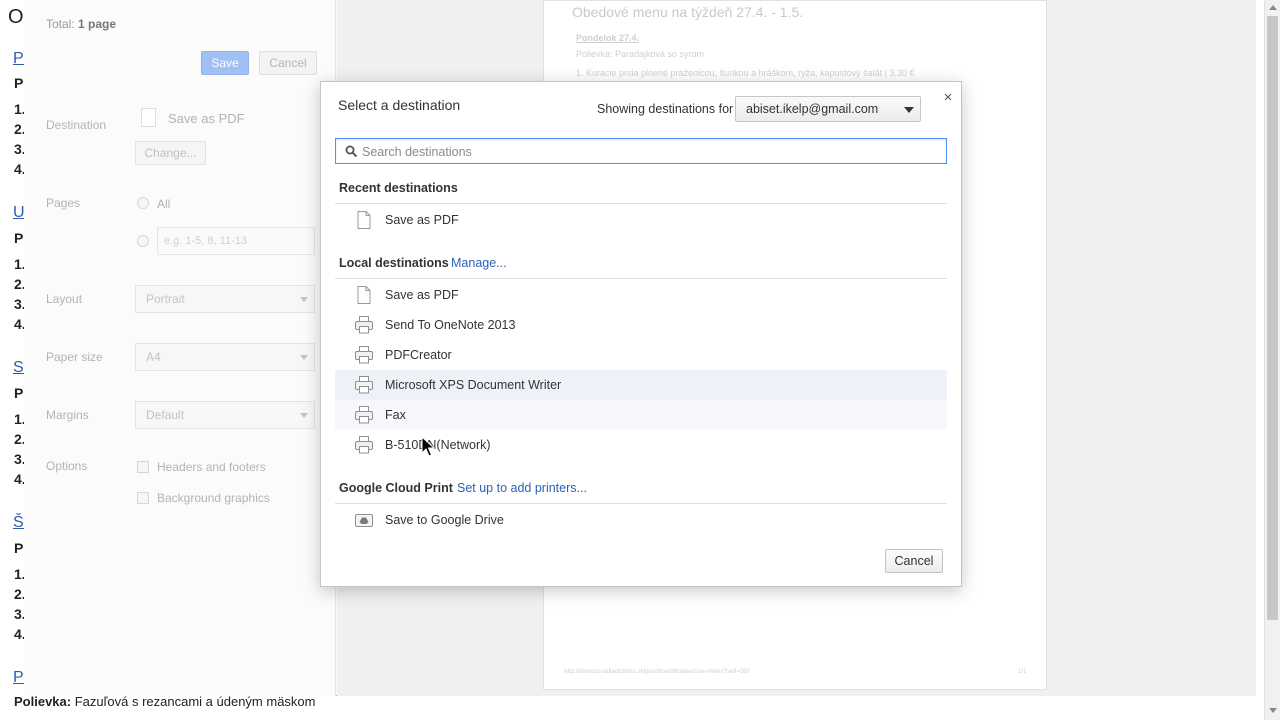 The image size is (1280, 720). I want to click on page-scrollbar, so click(1272, 360).